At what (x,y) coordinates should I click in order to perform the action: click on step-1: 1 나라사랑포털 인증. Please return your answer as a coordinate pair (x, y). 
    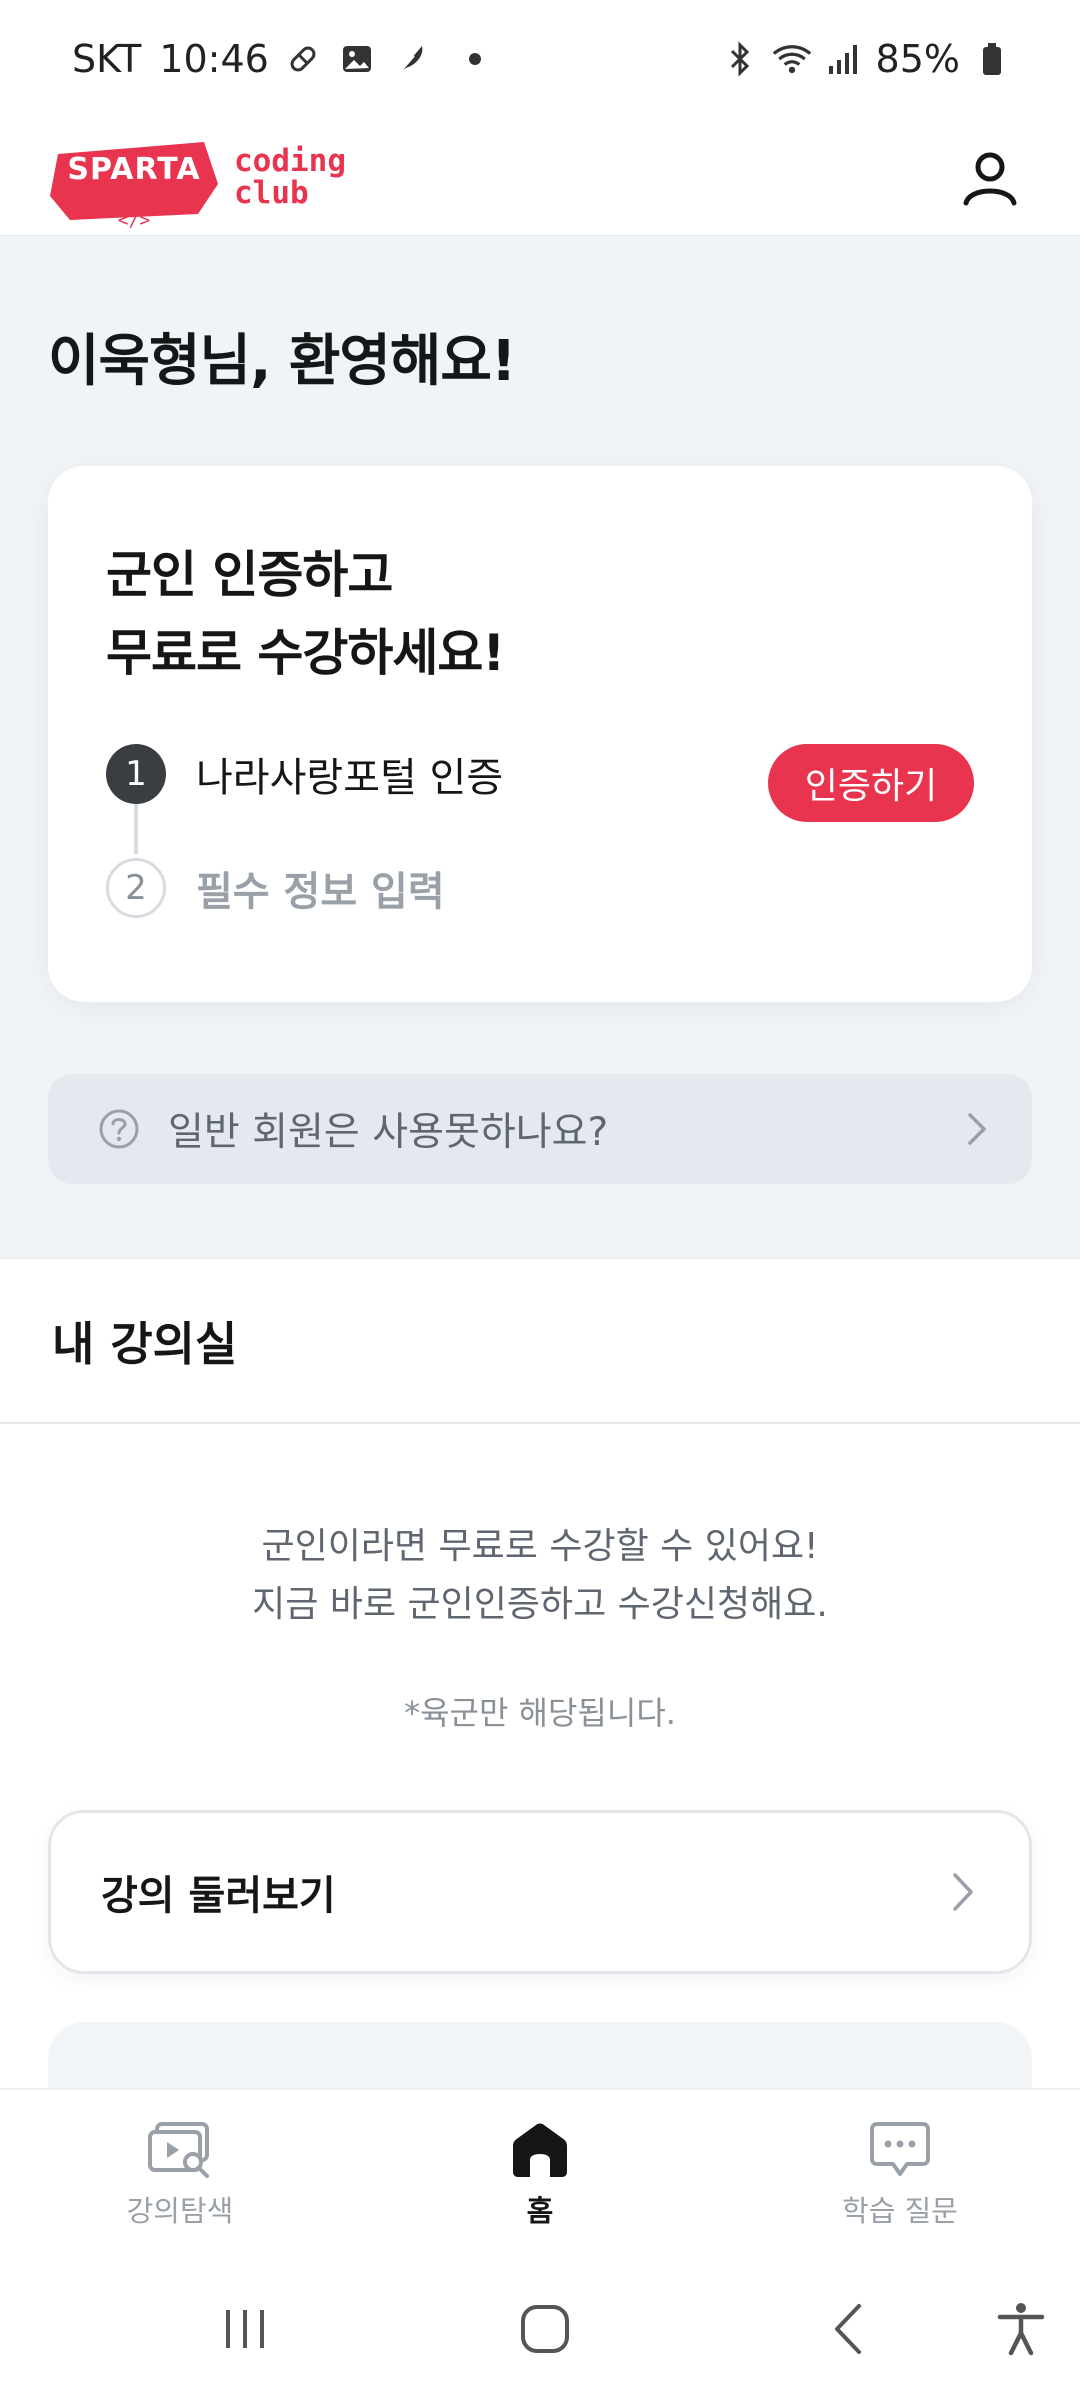
    Looking at the image, I should click on (304, 774).